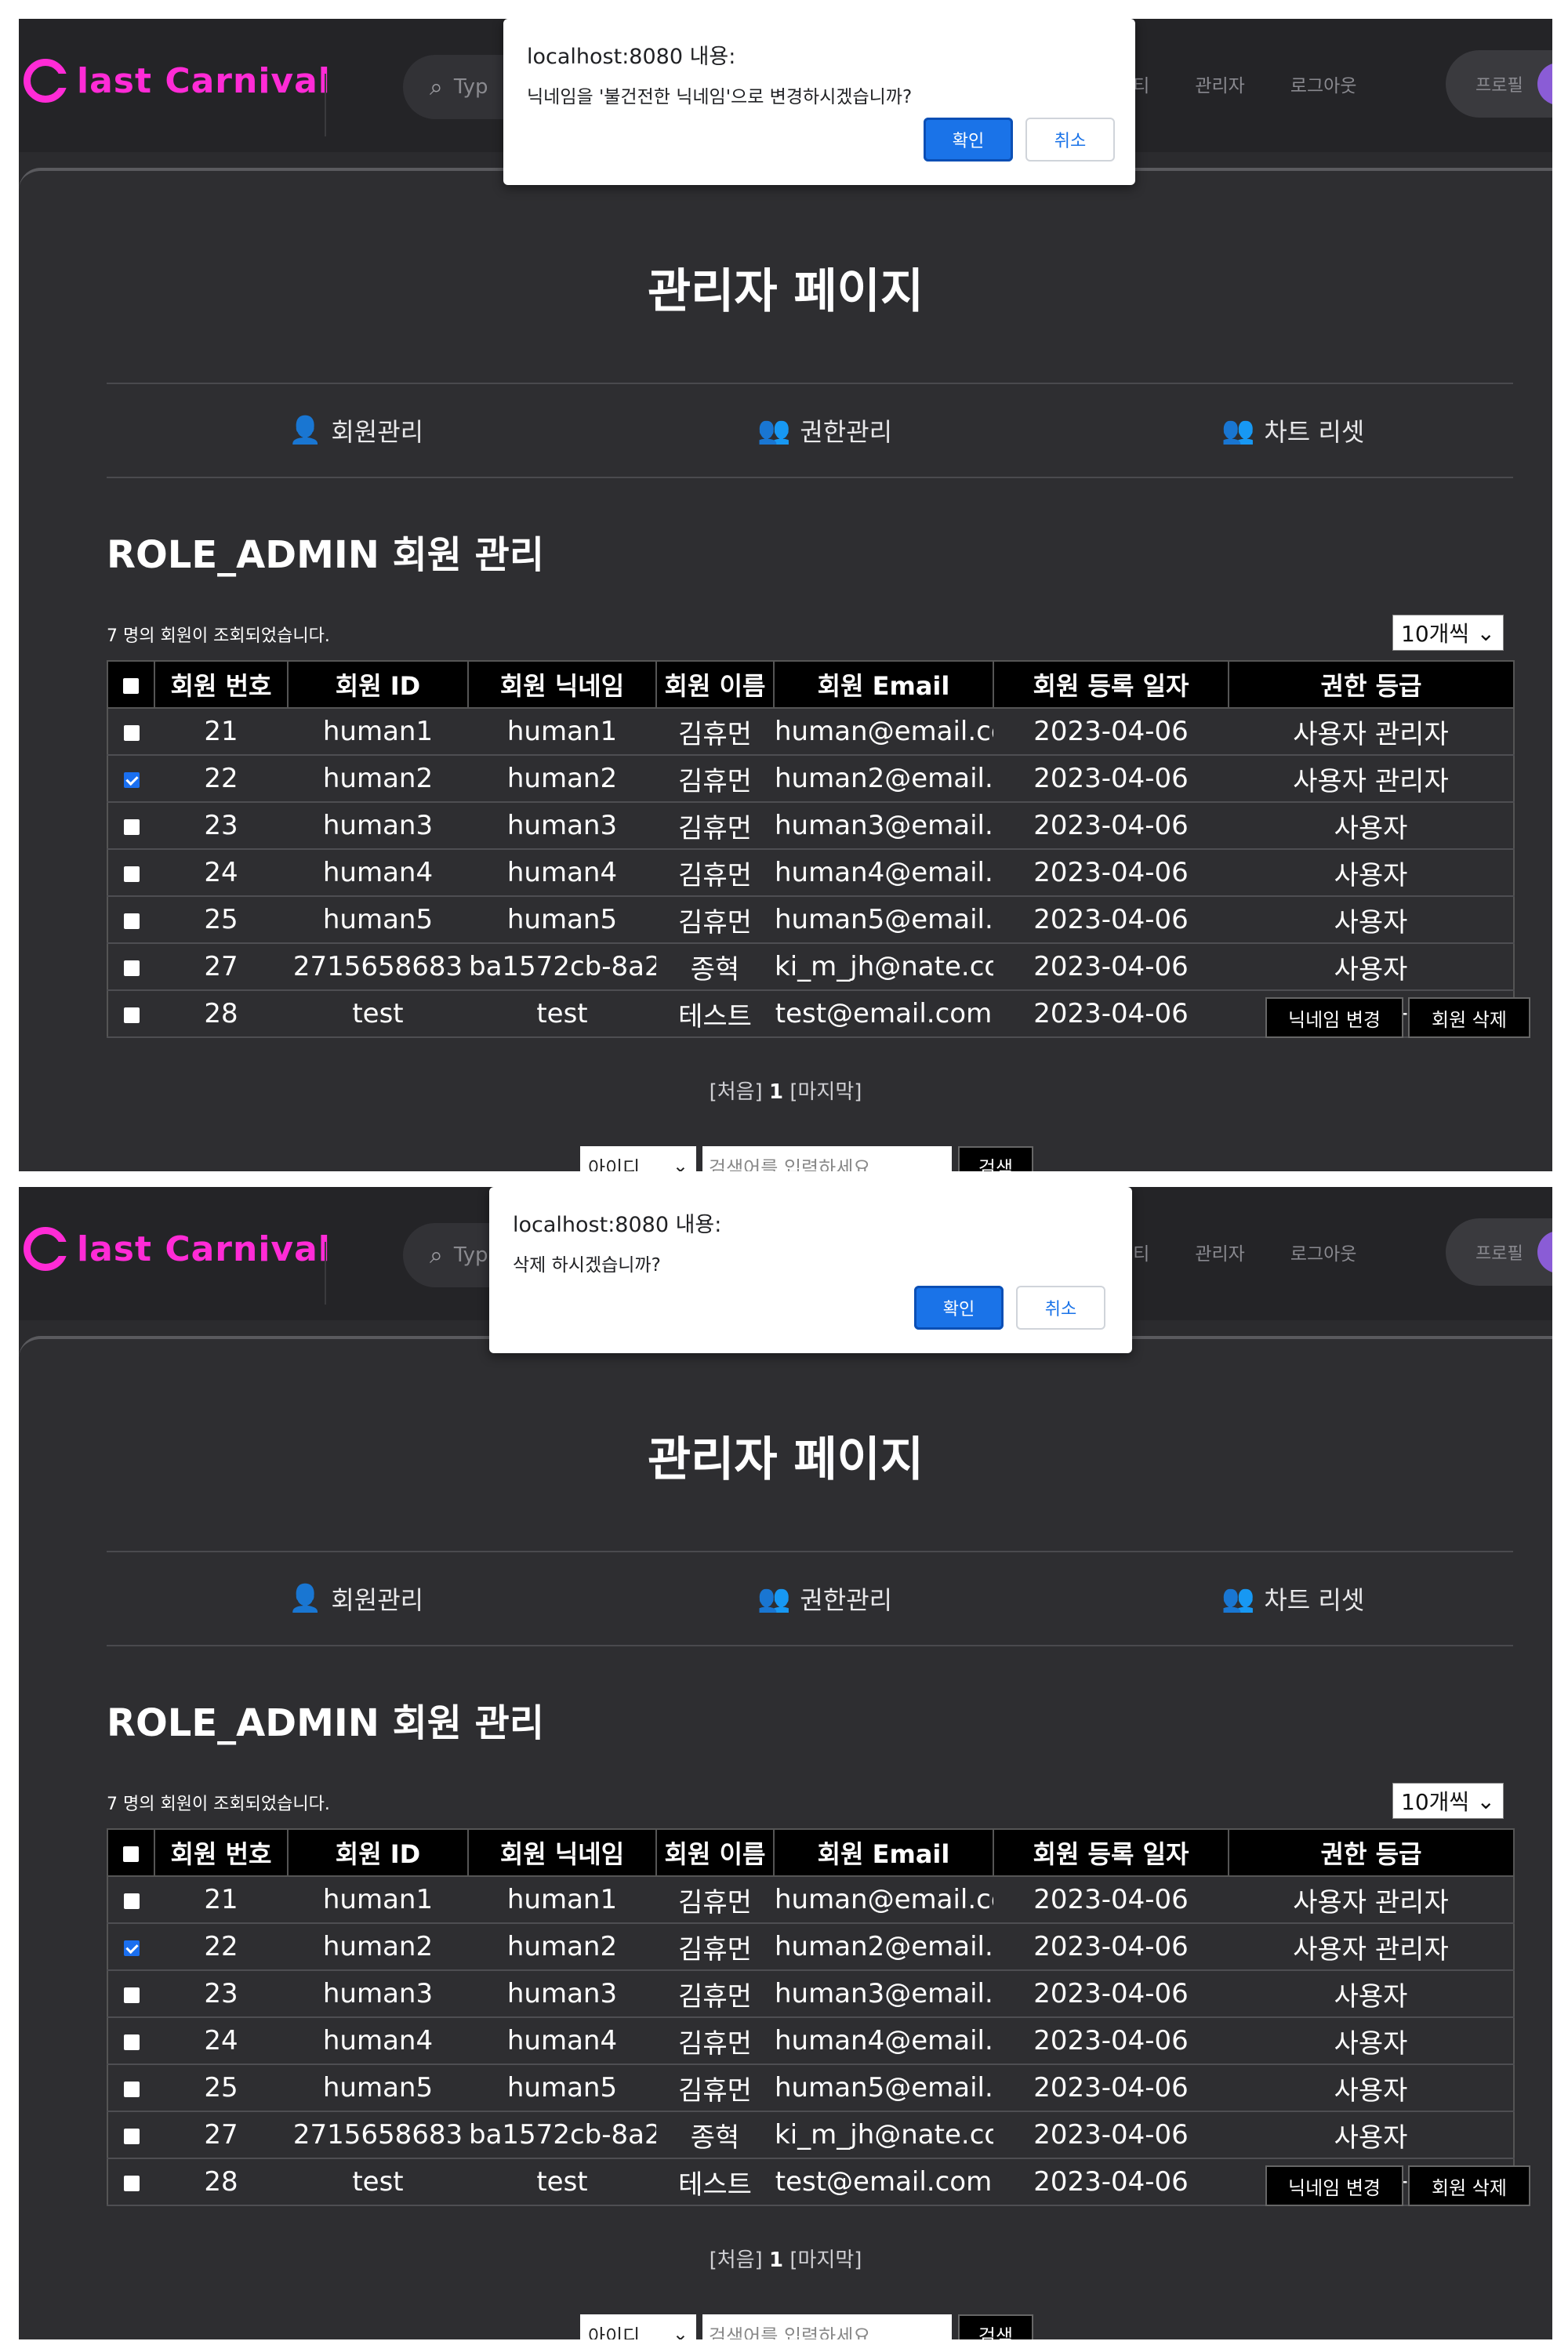  Describe the element at coordinates (221, 1899) in the screenshot. I see `cell-no: 21` at that location.